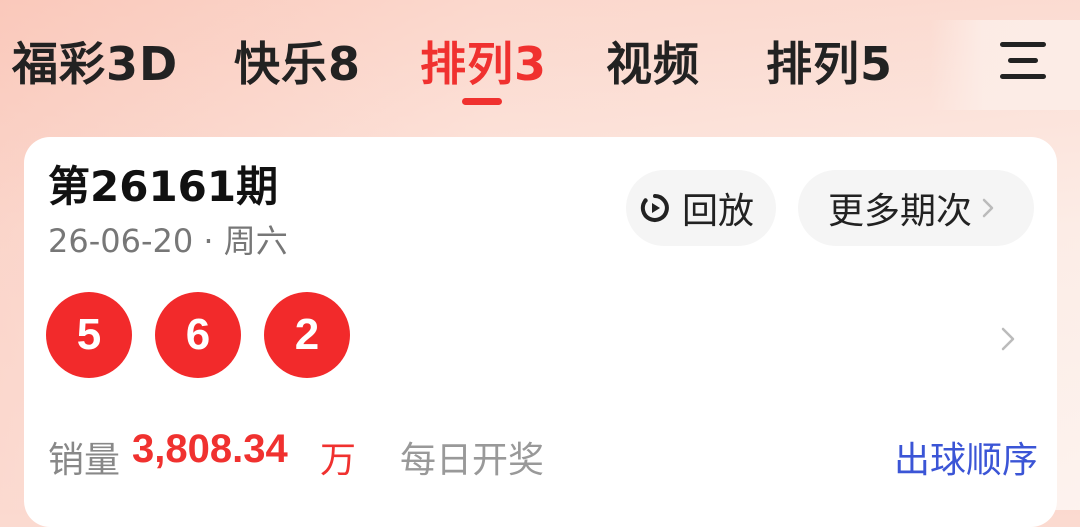 This screenshot has height=527, width=1080. I want to click on replay-button: 回放, so click(701, 208).